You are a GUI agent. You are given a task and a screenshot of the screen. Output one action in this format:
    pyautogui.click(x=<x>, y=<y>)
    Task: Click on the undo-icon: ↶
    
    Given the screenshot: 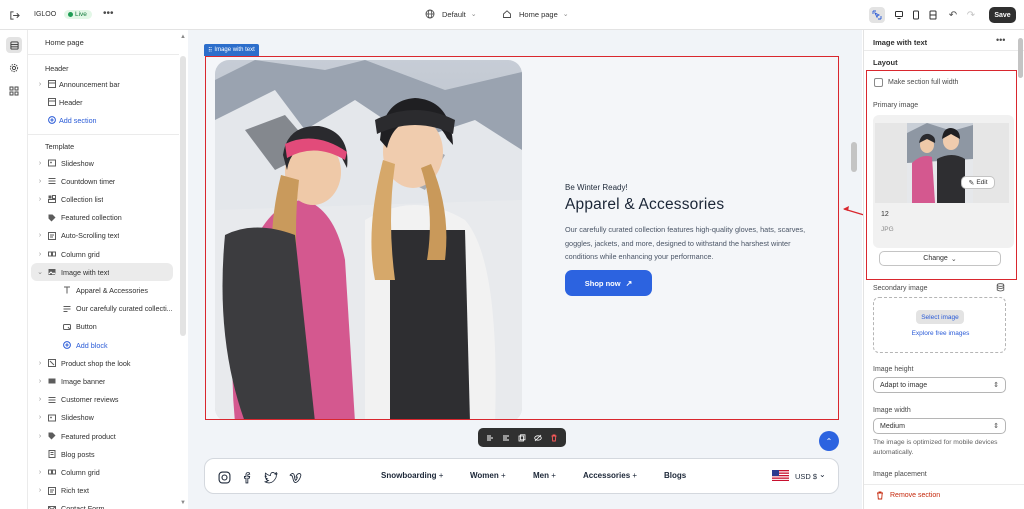 What is the action you would take?
    pyautogui.click(x=953, y=15)
    